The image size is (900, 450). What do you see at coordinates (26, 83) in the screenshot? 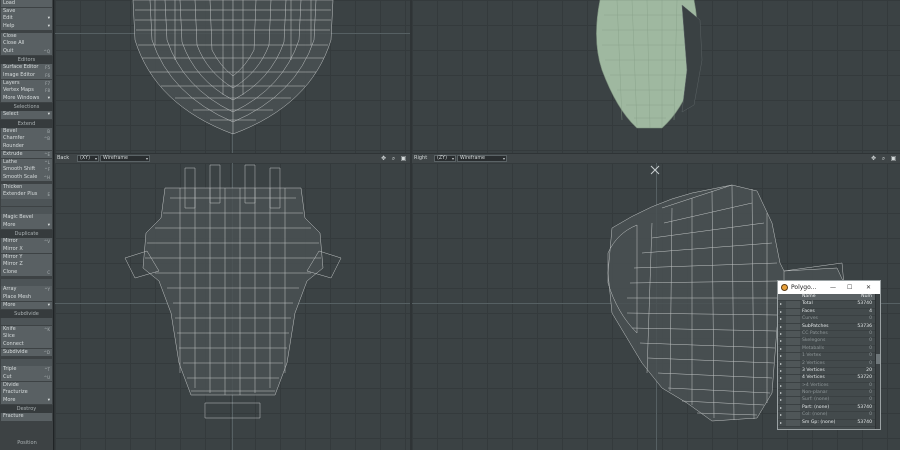
I see `tool-button: Layers F7` at bounding box center [26, 83].